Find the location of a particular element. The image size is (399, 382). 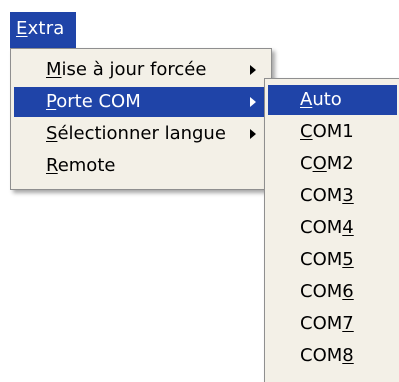

submenu-item-com8: COM8 is located at coordinates (332, 356).